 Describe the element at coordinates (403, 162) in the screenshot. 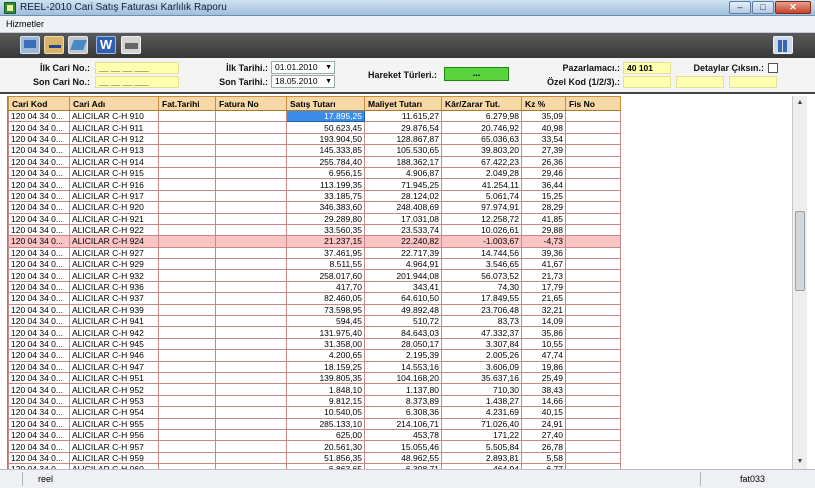

I see `table-cell: 188.362,17` at that location.